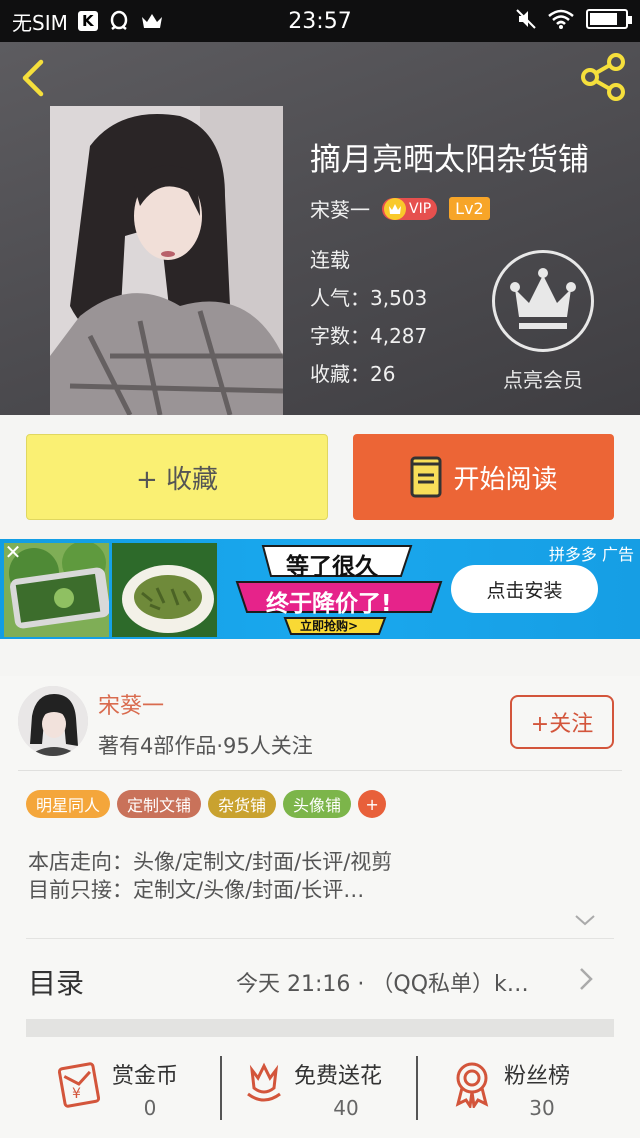 This screenshot has width=640, height=1138. I want to click on level-badge: Lv2, so click(469, 208).